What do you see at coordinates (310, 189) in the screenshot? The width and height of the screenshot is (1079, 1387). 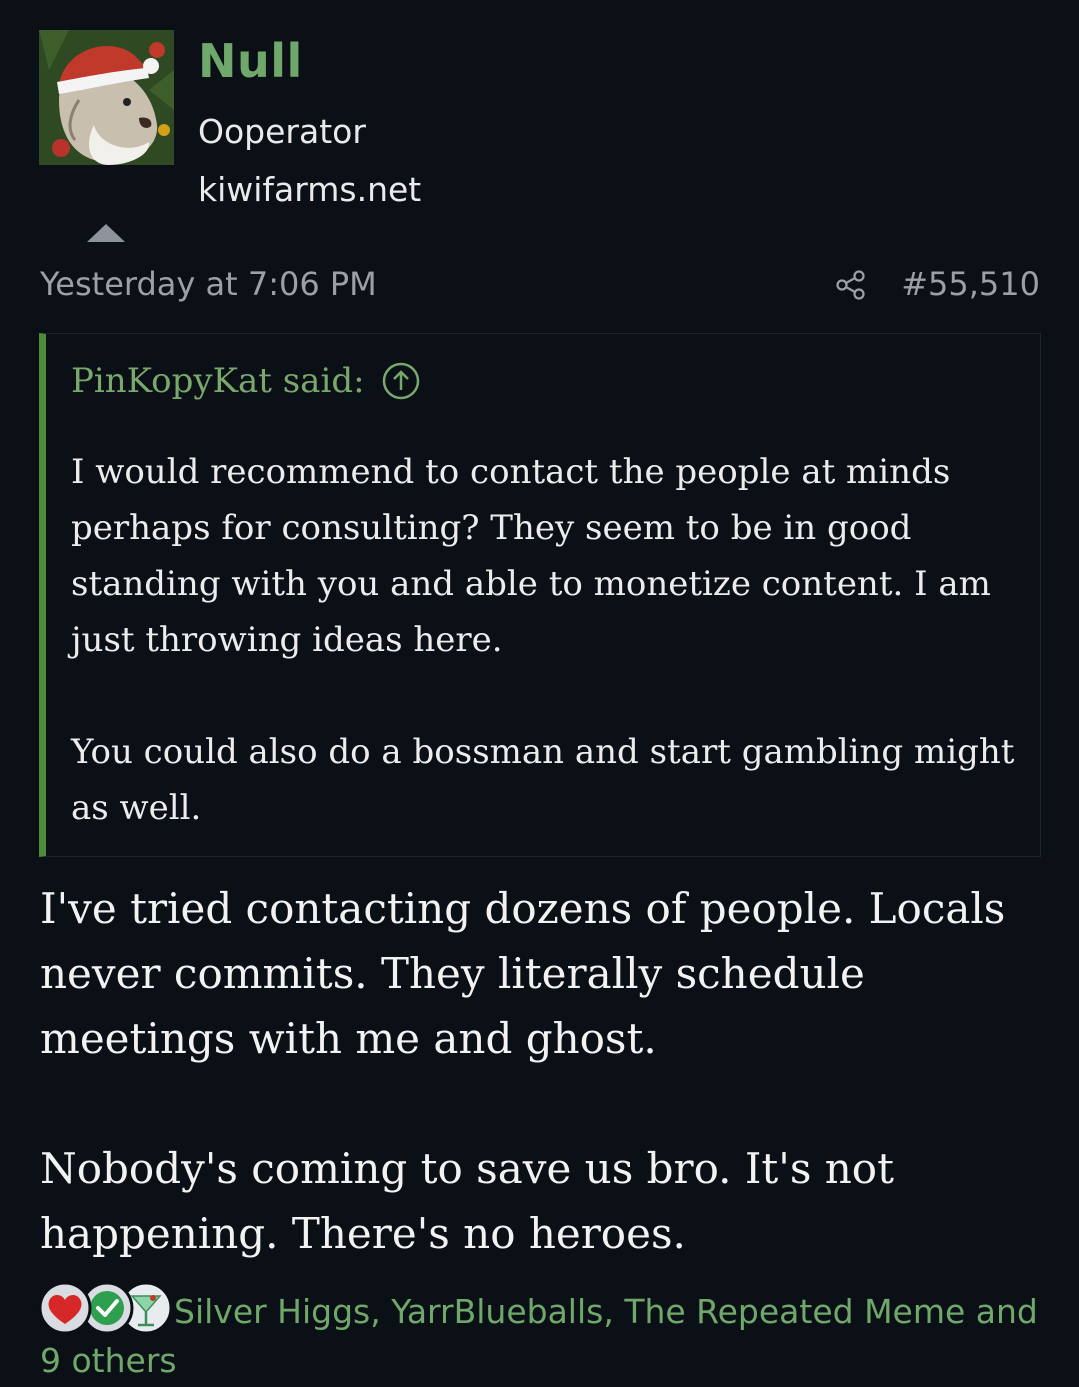 I see `user-site: kiwifarms.net` at bounding box center [310, 189].